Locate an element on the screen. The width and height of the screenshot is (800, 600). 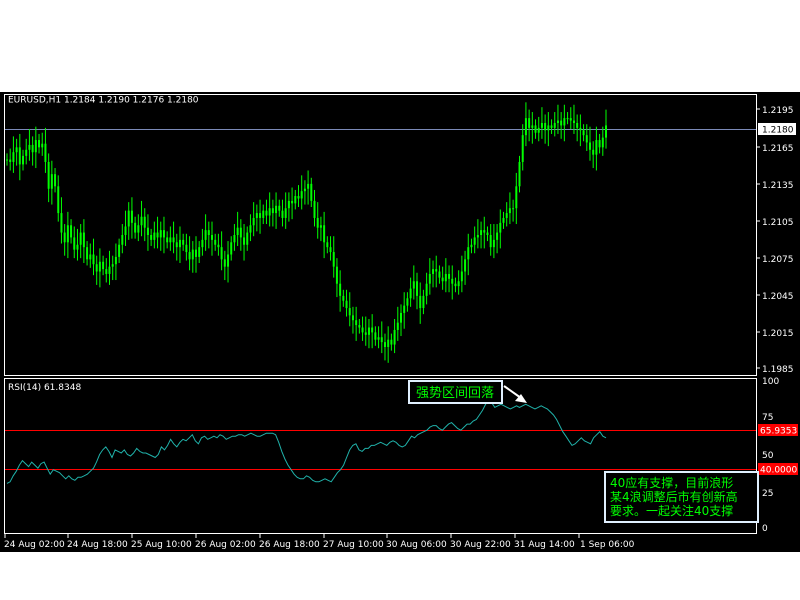
price-tick: 1.2135 is located at coordinates (778, 186).